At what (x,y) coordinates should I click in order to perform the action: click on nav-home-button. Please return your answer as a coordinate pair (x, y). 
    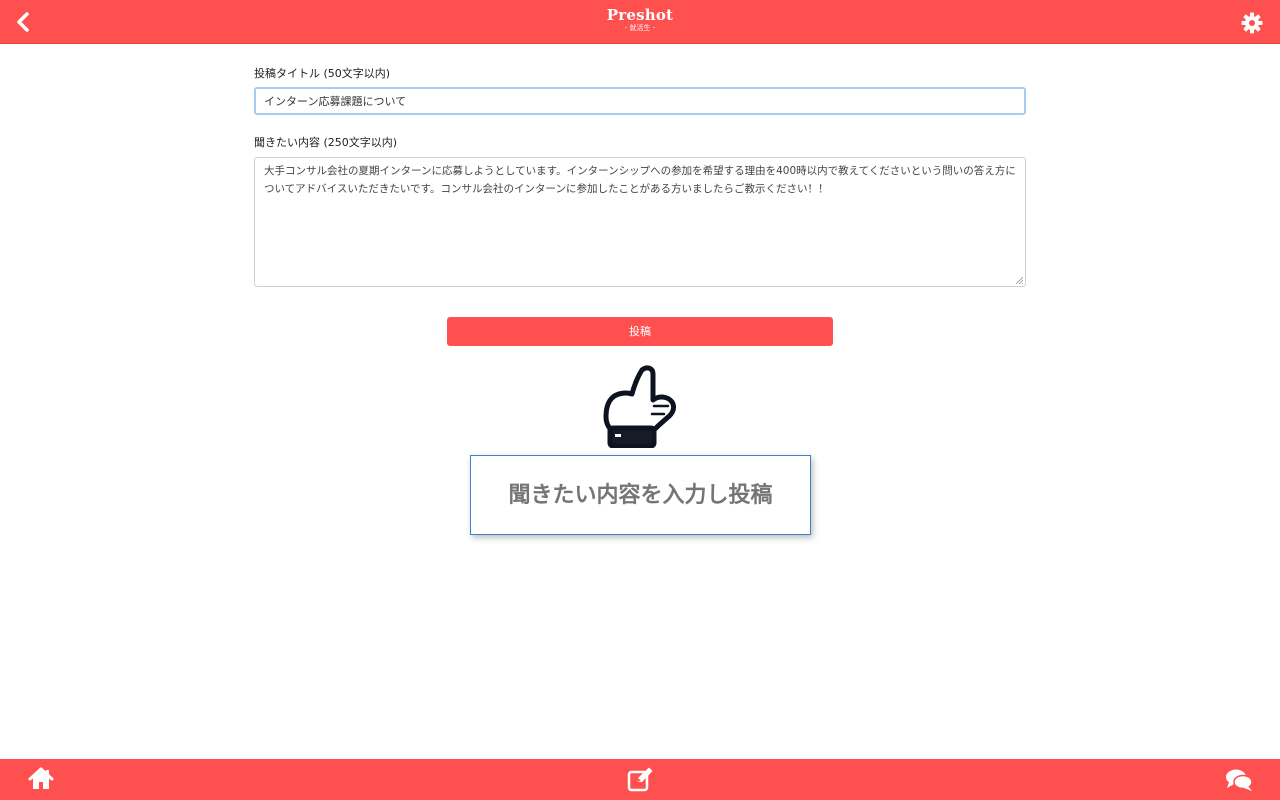
    Looking at the image, I should click on (41, 779).